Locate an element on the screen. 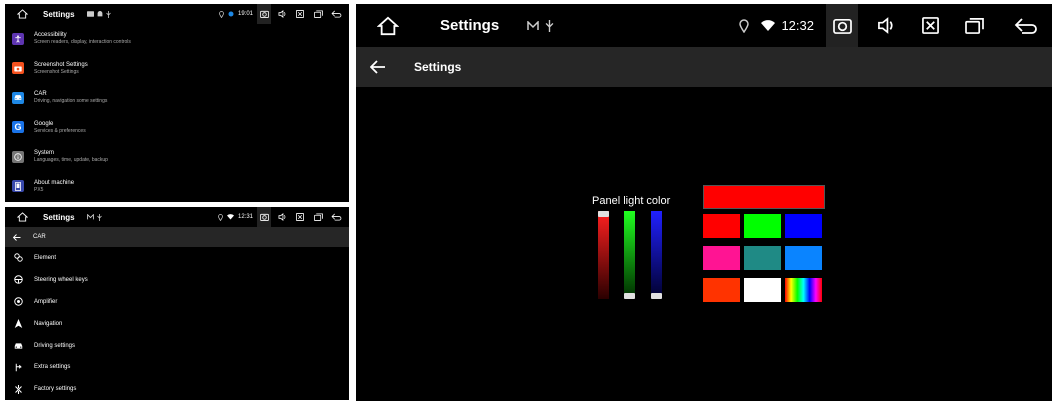 The height and width of the screenshot is (401, 1052). car-item-steering-wheel-keys: Steering wheel keys is located at coordinates (177, 280).